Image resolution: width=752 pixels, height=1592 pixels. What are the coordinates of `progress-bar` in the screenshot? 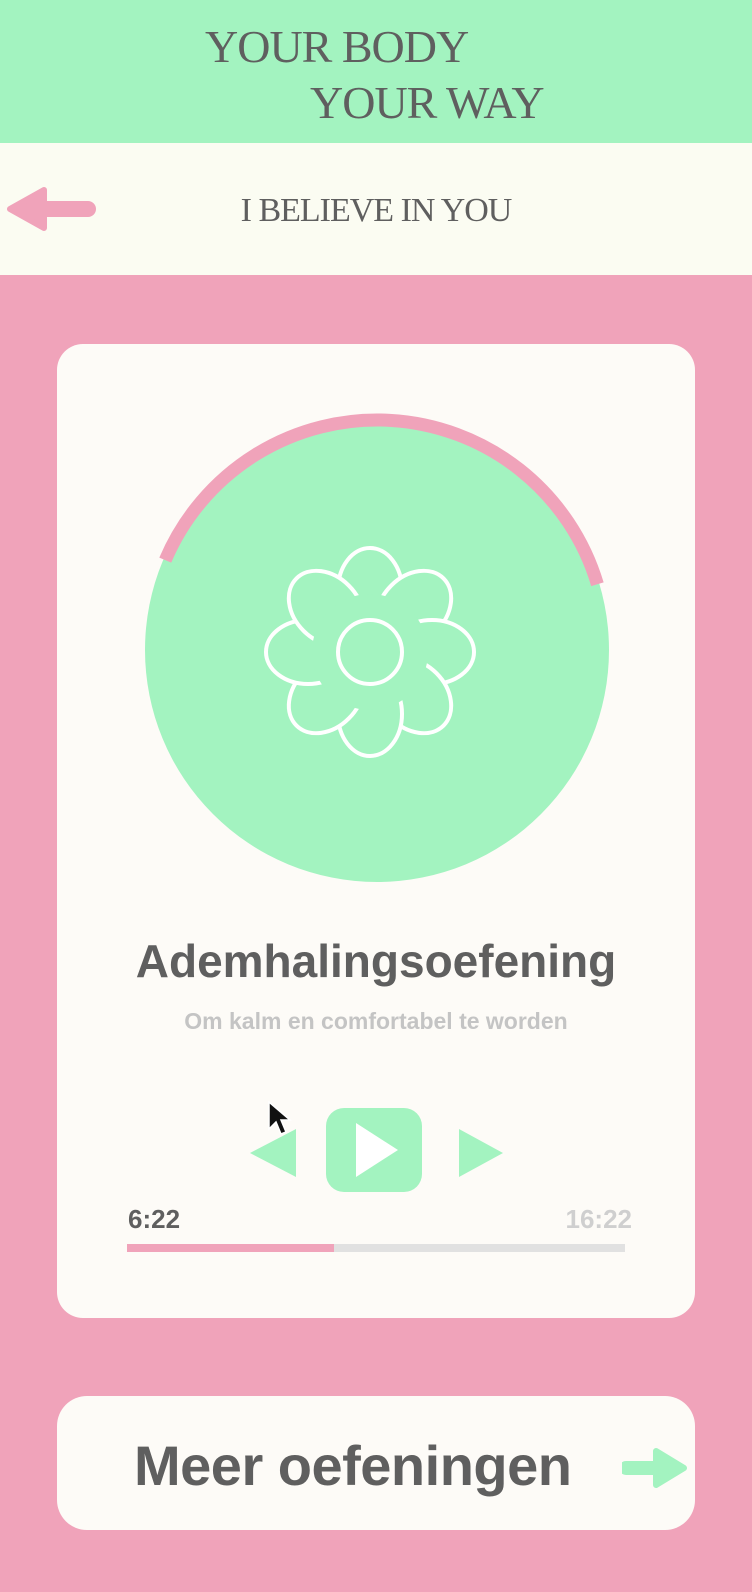 It's located at (376, 1248).